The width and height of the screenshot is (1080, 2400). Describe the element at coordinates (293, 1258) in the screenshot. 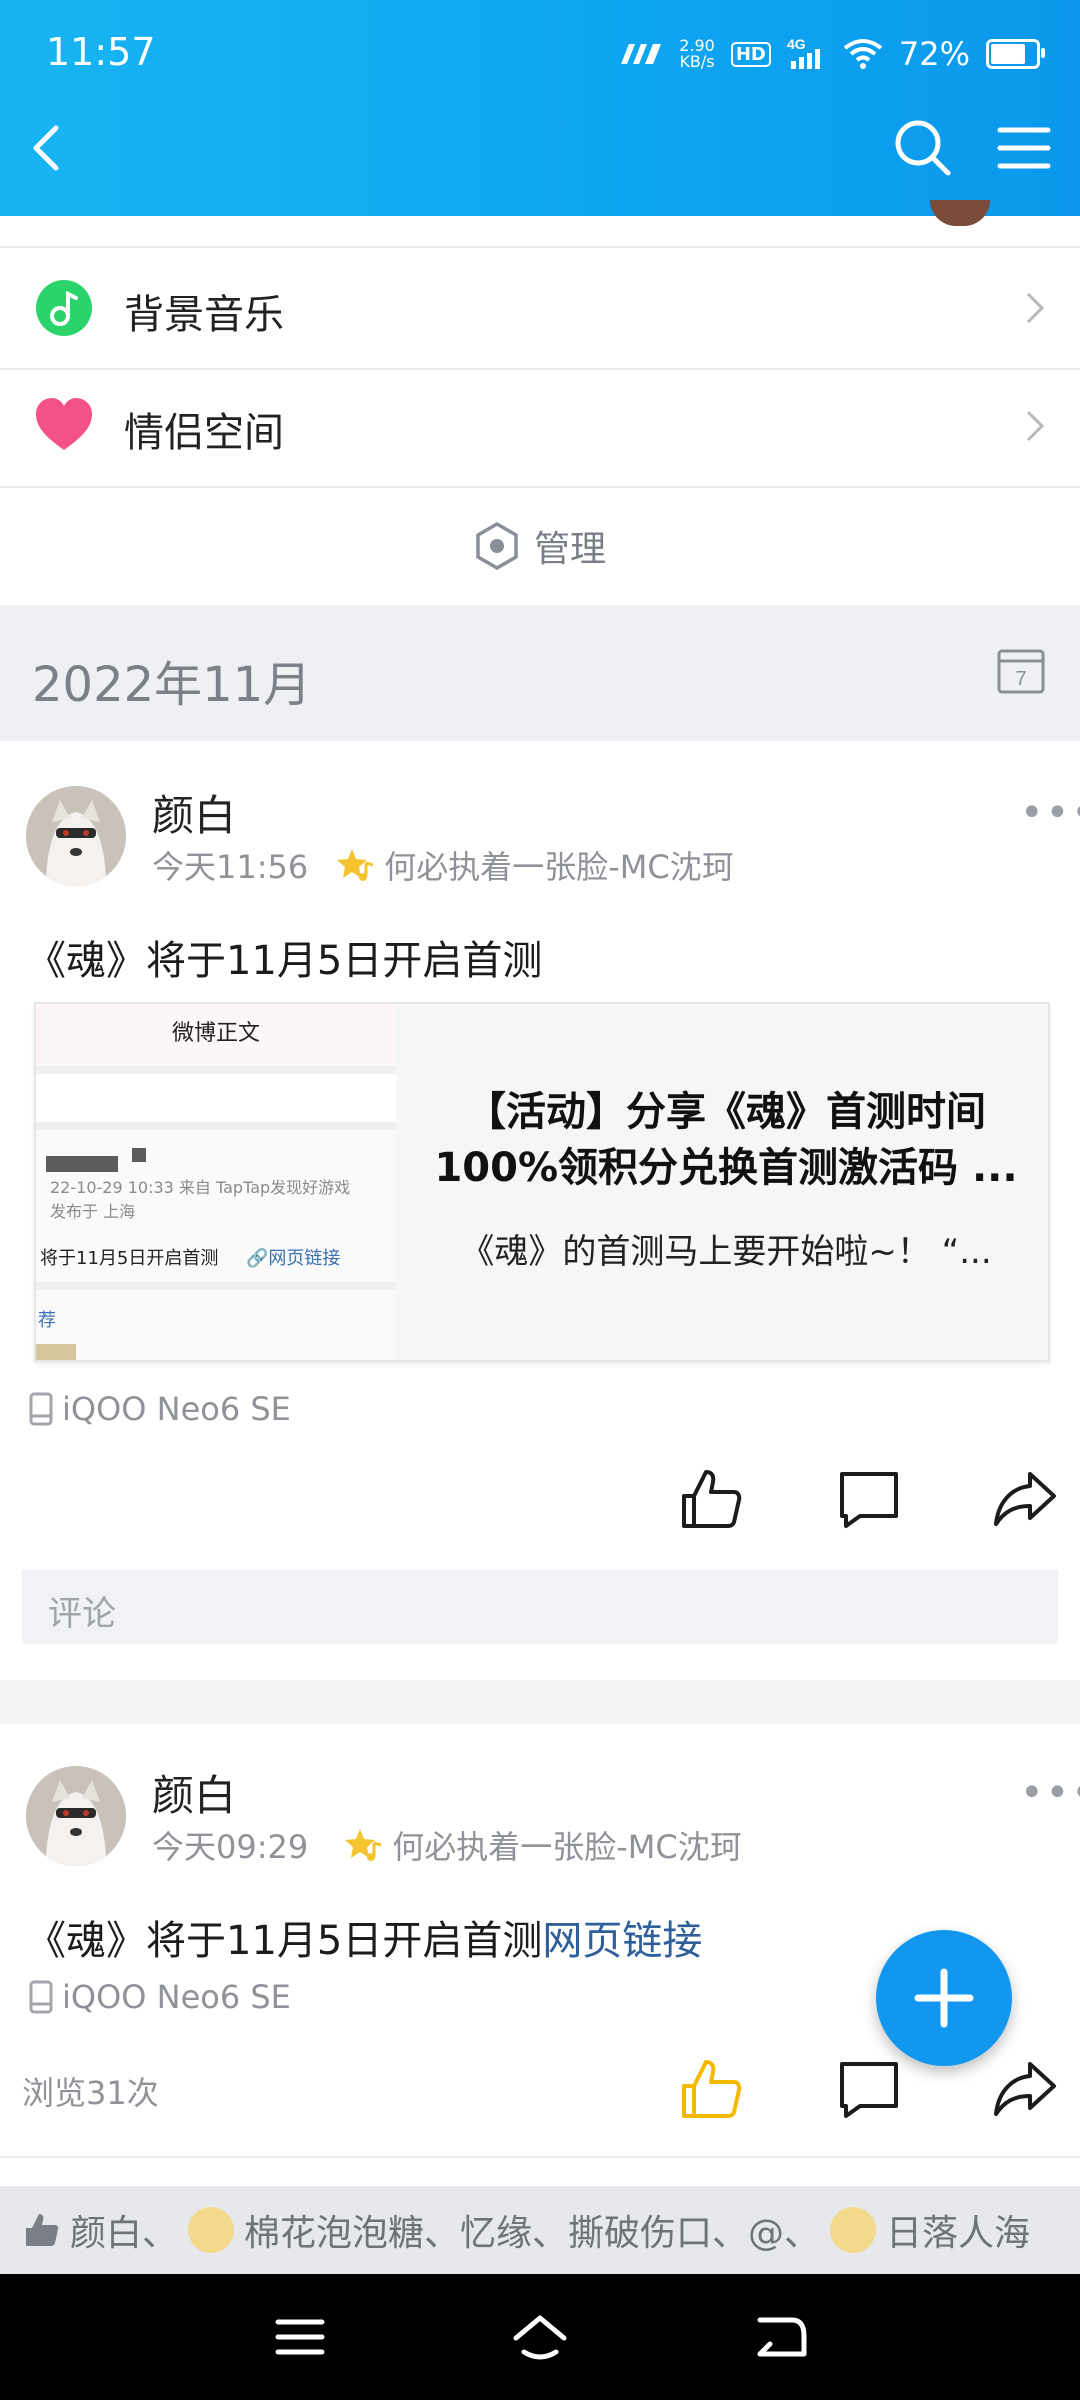

I see `thumb-link: 🔗网页链接` at that location.